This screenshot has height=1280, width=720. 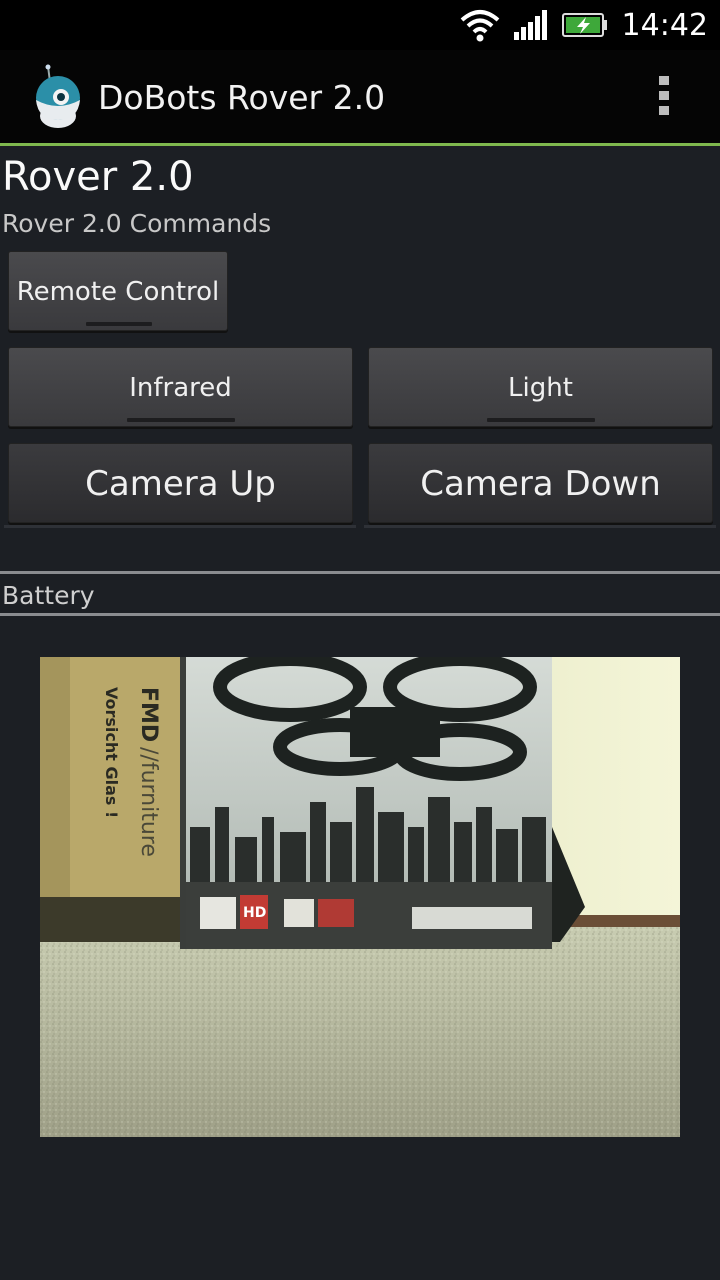 What do you see at coordinates (242, 97) in the screenshot?
I see `app-title: DoBots Rover 2.0` at bounding box center [242, 97].